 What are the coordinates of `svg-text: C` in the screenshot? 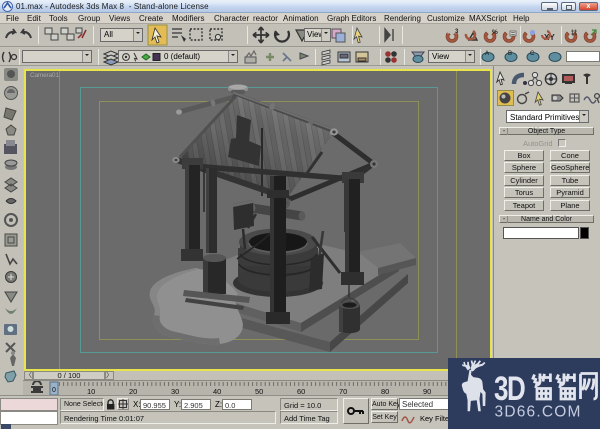 It's located at (532, 54).